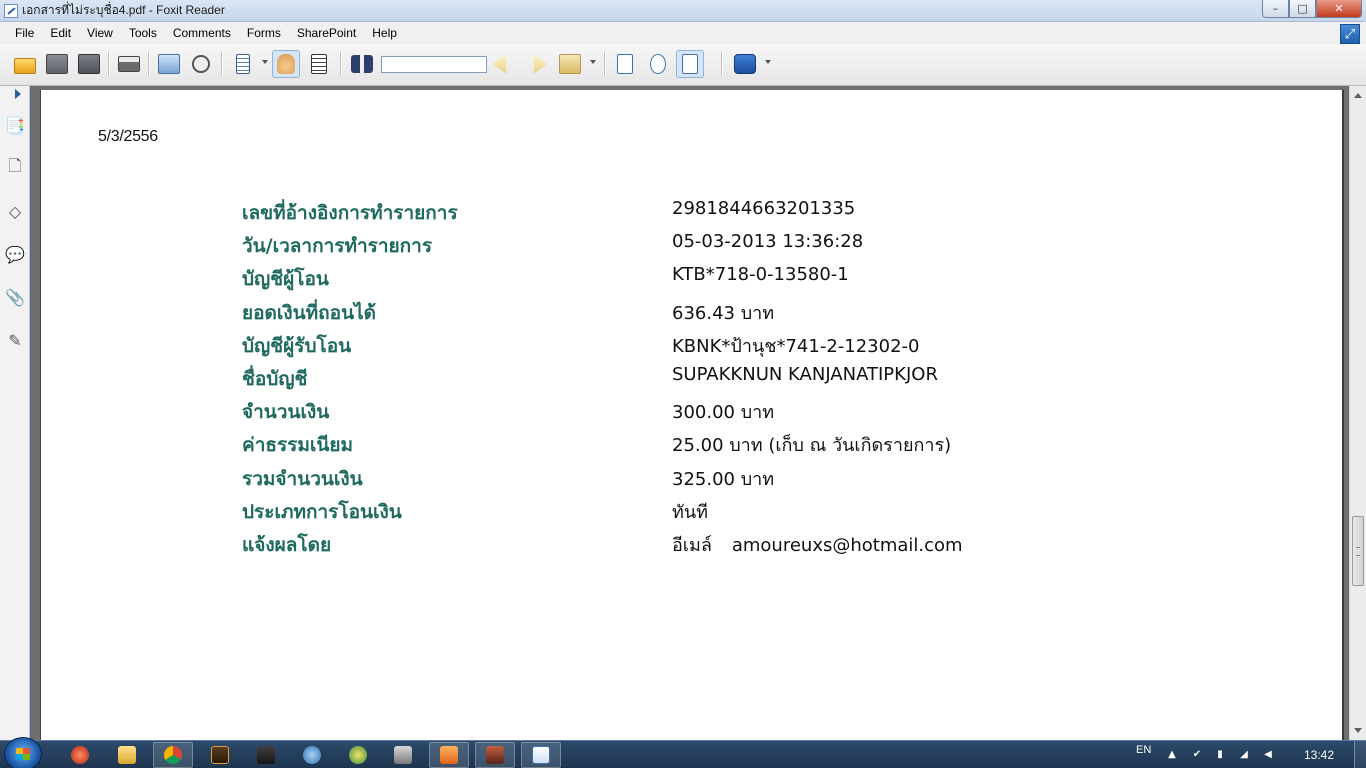  Describe the element at coordinates (1172, 755) in the screenshot. I see `show-hidden-icons-icon: ▲` at that location.